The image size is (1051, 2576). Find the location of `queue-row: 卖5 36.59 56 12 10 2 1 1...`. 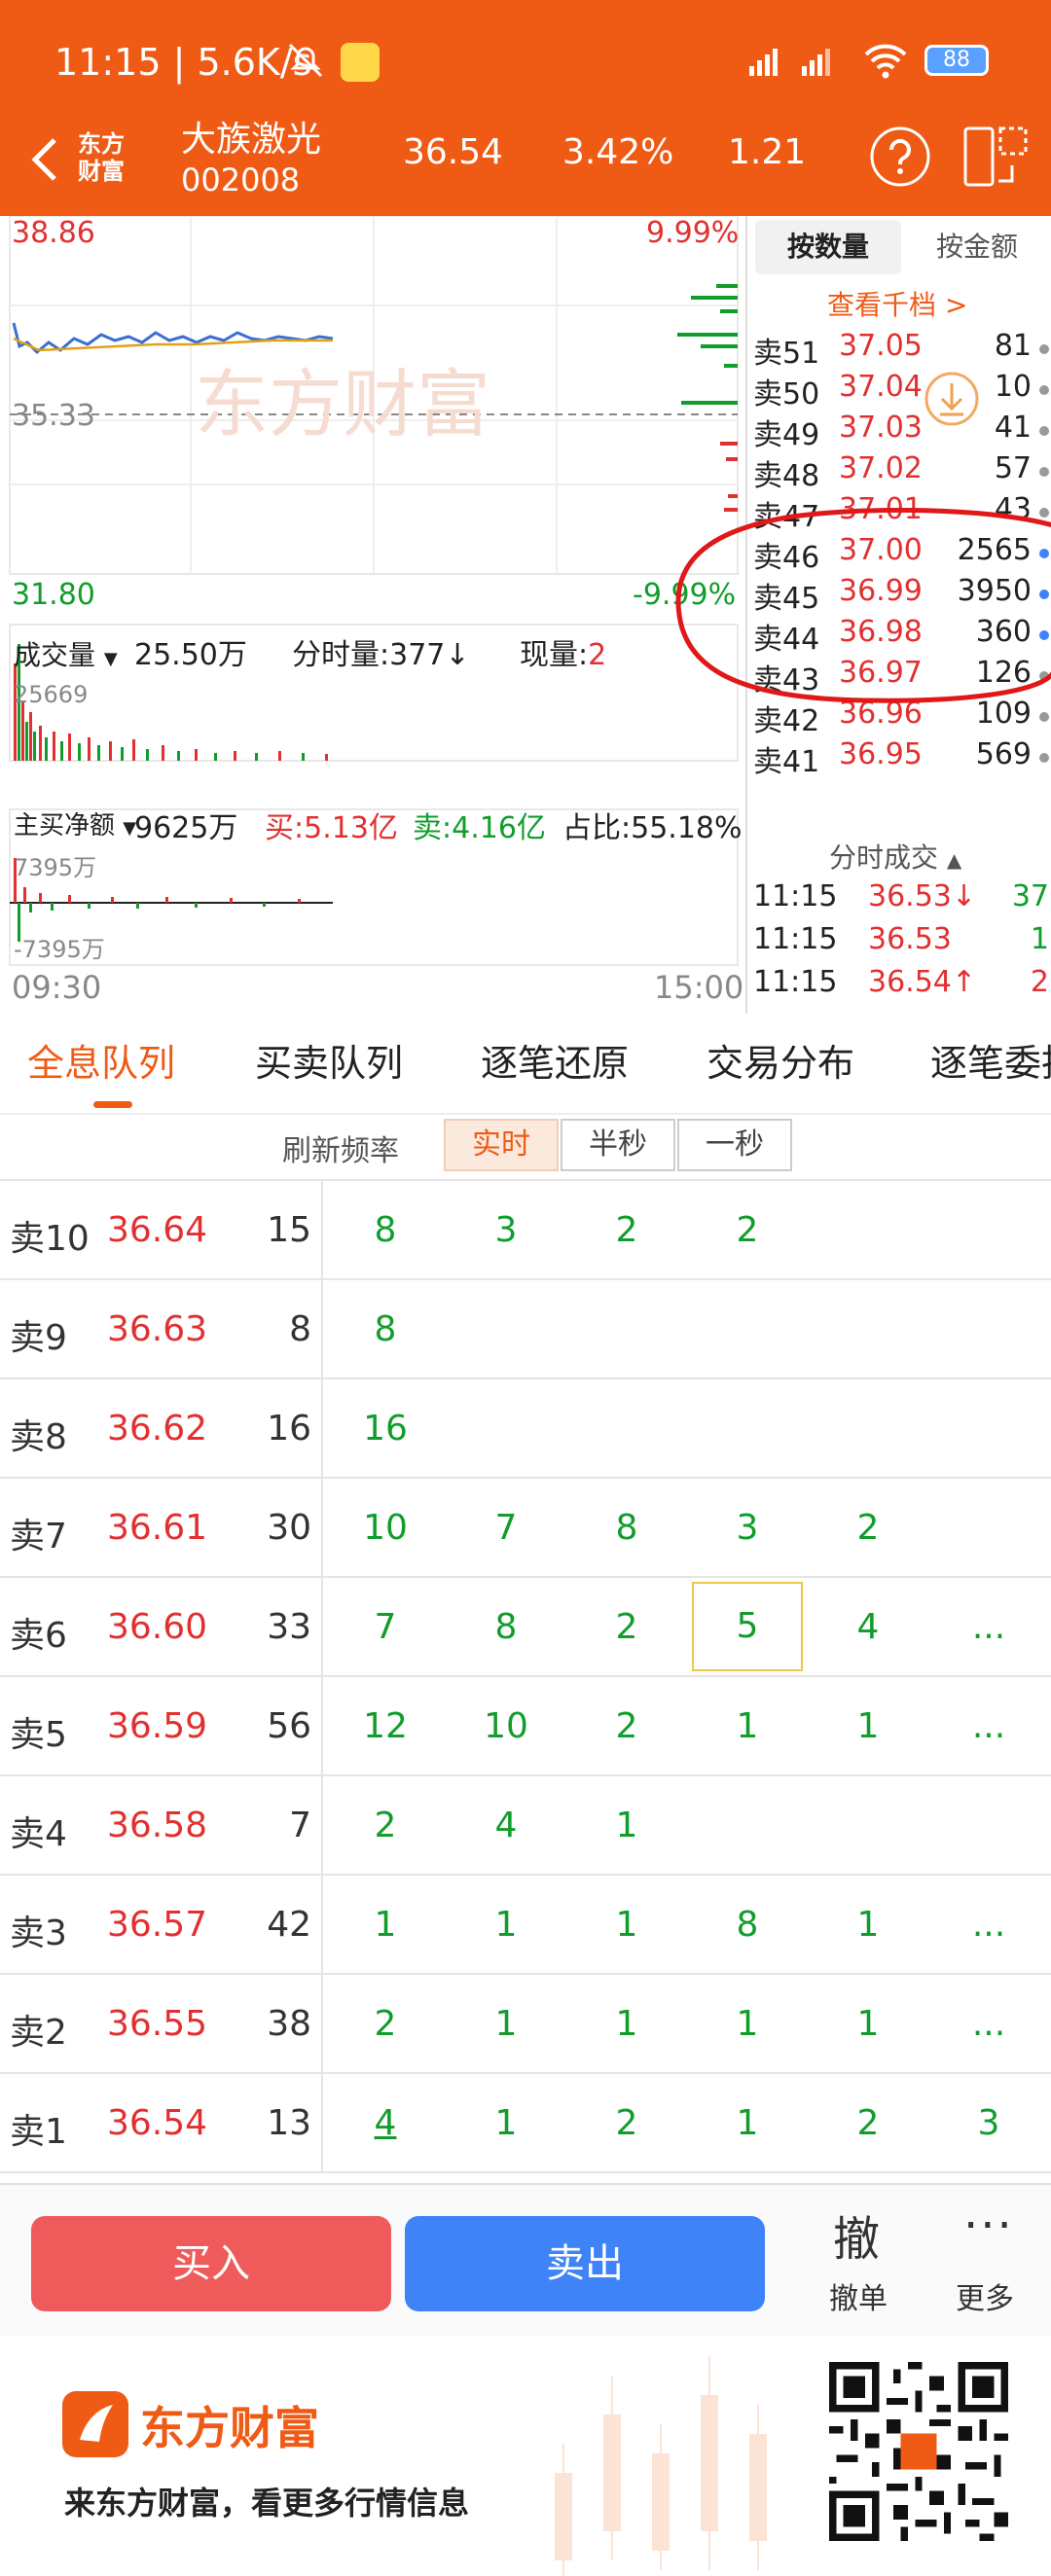

queue-row: 卖5 36.59 56 12 10 2 1 1... is located at coordinates (525, 1725).